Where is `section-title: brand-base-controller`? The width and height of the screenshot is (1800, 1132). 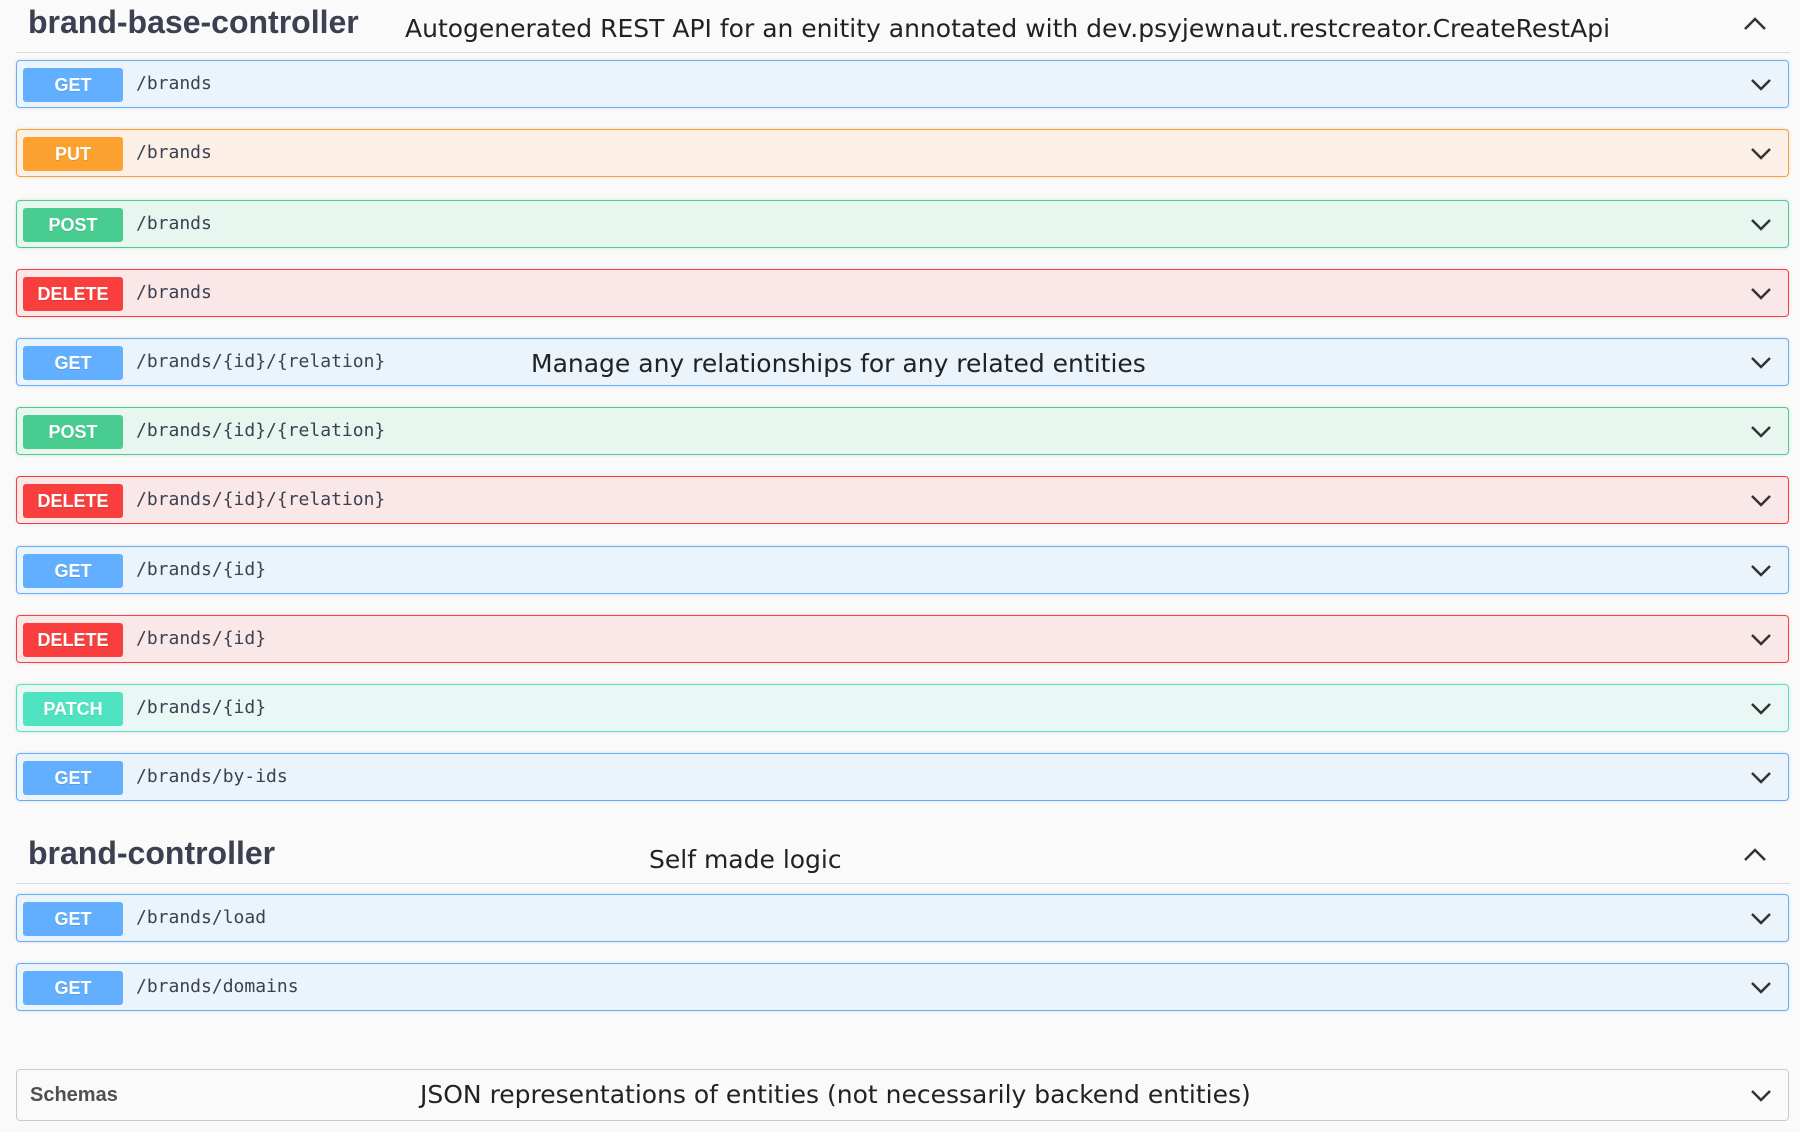 section-title: brand-base-controller is located at coordinates (193, 22).